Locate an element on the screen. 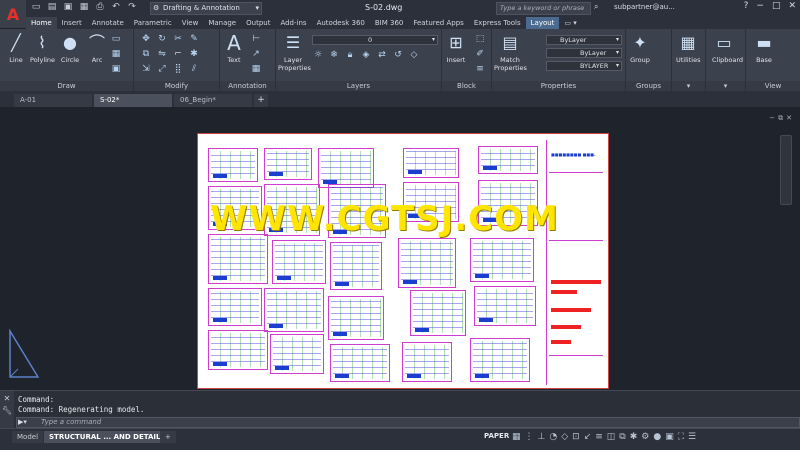  viewport-minimize-icon: − is located at coordinates (772, 118).